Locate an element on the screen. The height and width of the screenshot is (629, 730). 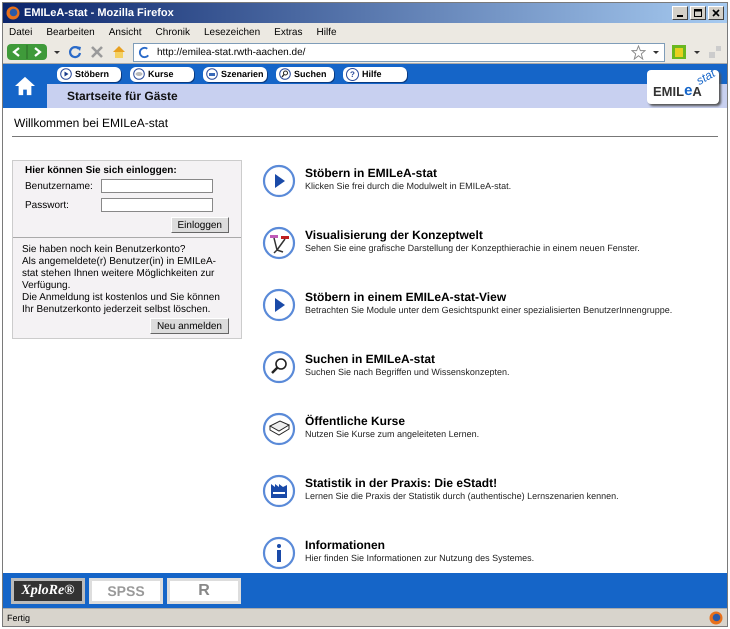
info-text: Sie haben noch kein Benutzerkonto? is located at coordinates (104, 250).